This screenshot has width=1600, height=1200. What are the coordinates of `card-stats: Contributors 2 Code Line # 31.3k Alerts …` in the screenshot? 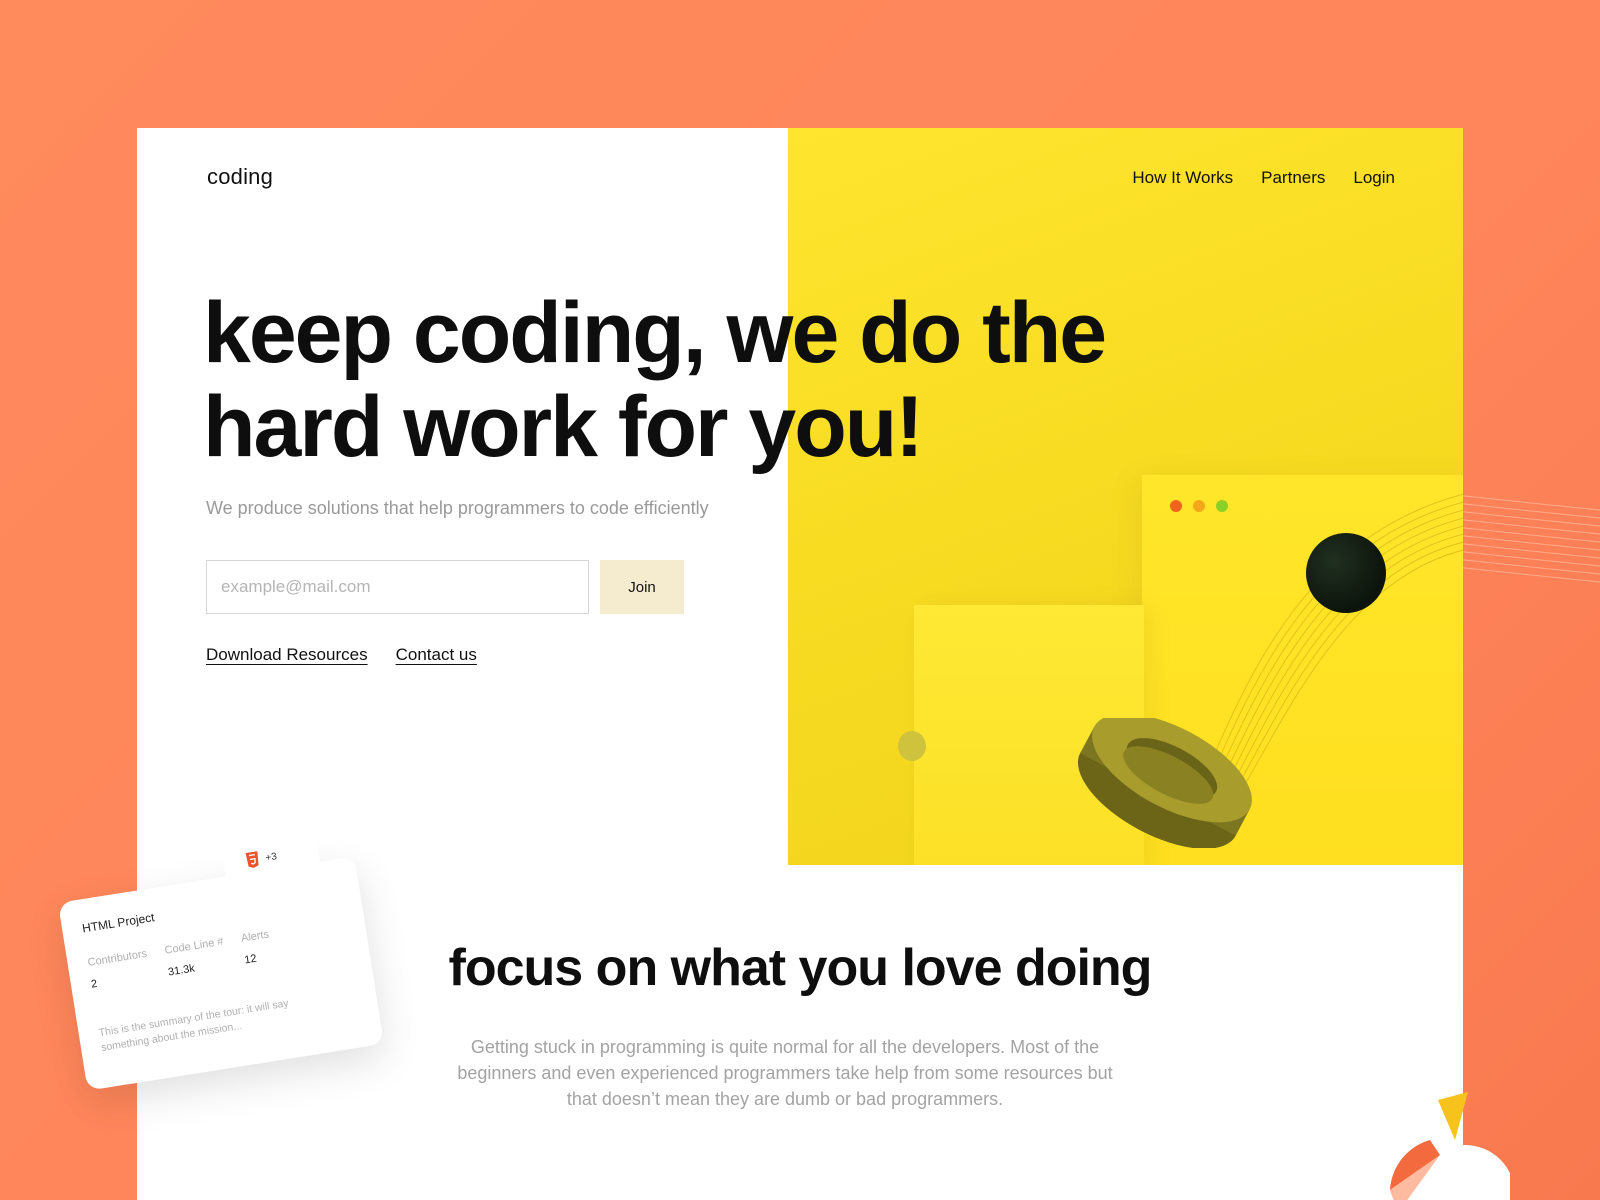 It's located at (180, 959).